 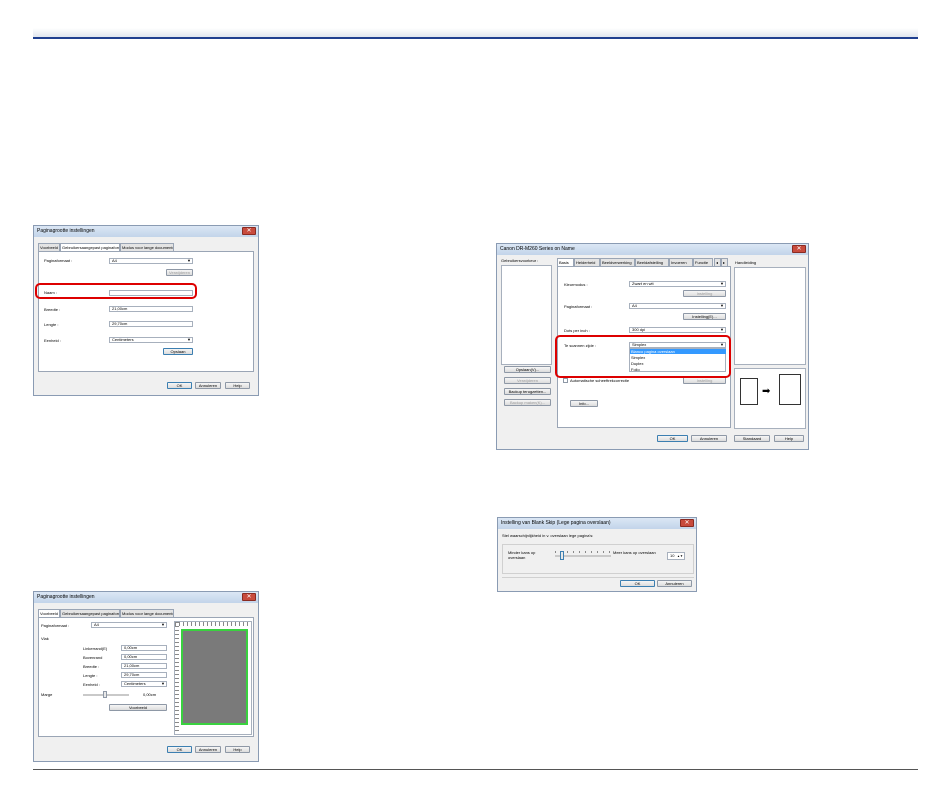 I want to click on deskew-setting-button: Instelling, so click(x=704, y=380).